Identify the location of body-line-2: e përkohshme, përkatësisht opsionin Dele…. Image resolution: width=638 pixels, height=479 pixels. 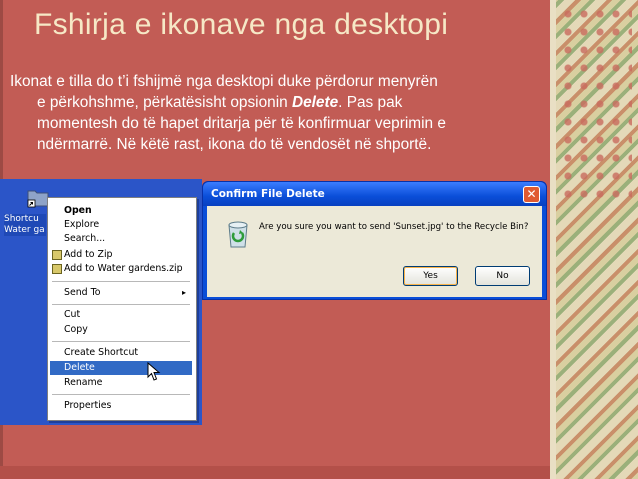
(270, 102).